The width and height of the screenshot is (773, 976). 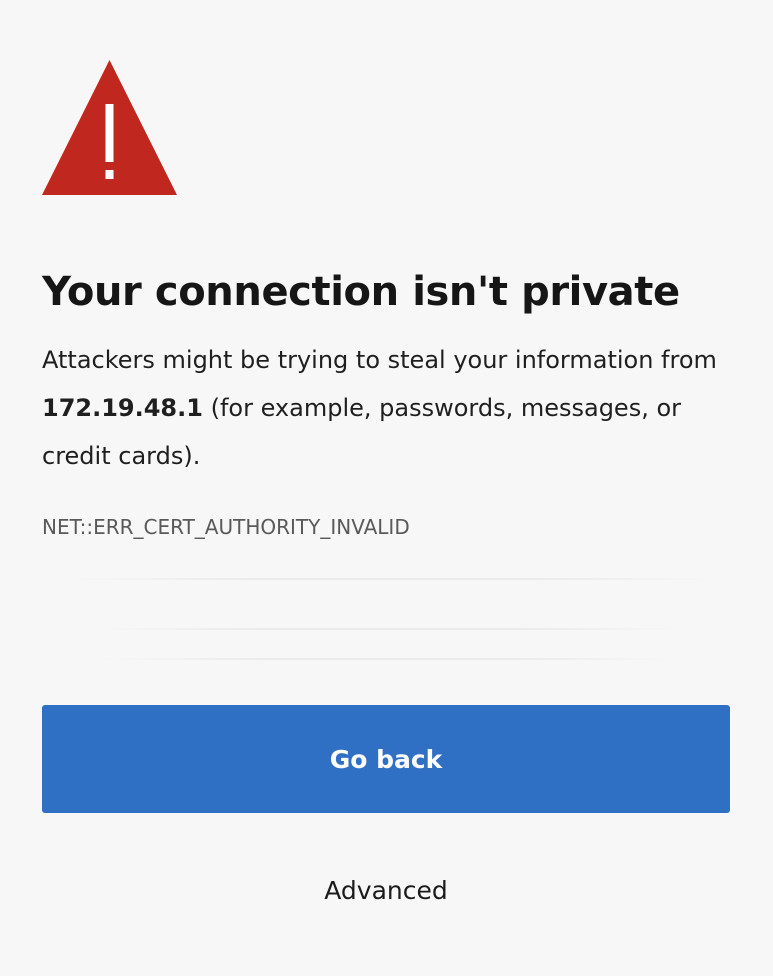 I want to click on warning-triangle-icon, so click(x=109, y=127).